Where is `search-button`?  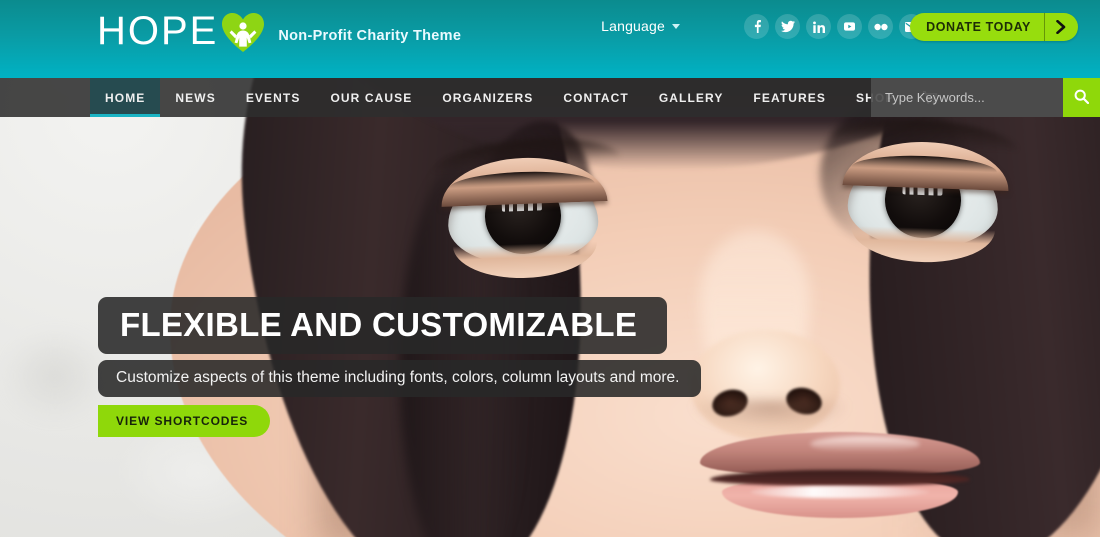
search-button is located at coordinates (1081, 97).